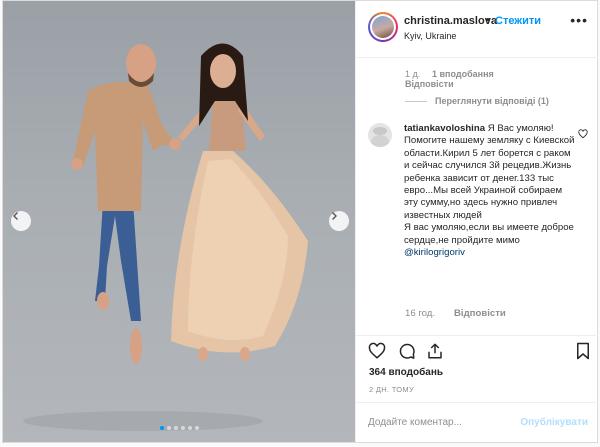 Image resolution: width=600 pixels, height=447 pixels. I want to click on carousel-indicator, so click(179, 428).